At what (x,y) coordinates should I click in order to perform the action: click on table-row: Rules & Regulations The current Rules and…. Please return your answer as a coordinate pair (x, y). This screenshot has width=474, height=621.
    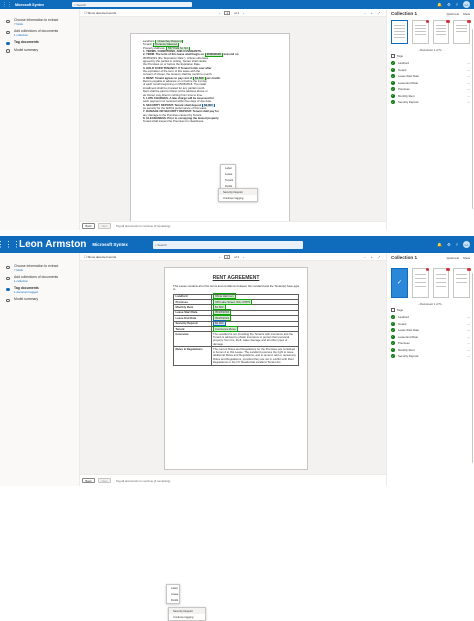
    Looking at the image, I should click on (236, 356).